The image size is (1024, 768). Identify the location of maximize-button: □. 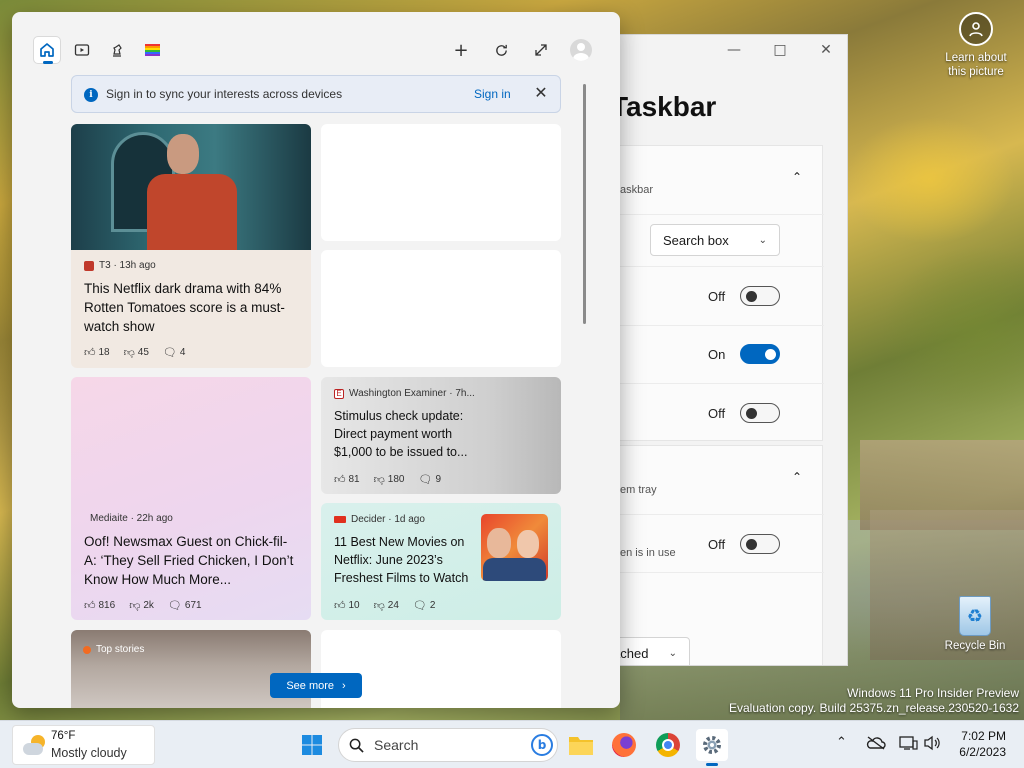
(780, 50).